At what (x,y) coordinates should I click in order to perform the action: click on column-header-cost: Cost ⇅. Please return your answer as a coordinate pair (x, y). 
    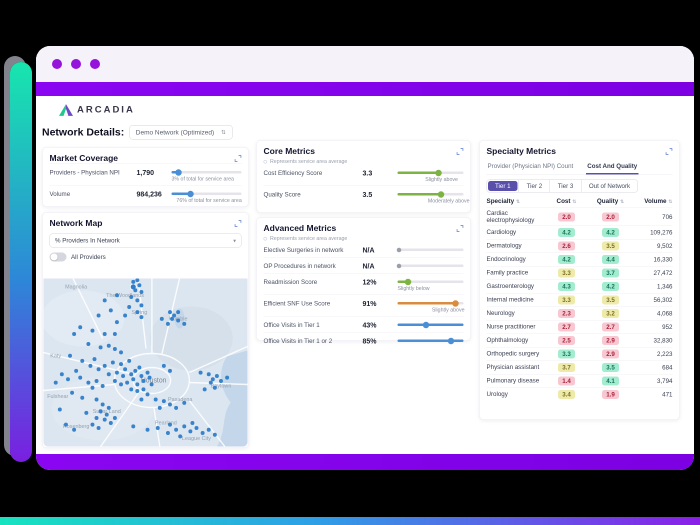
    Looking at the image, I should click on (567, 201).